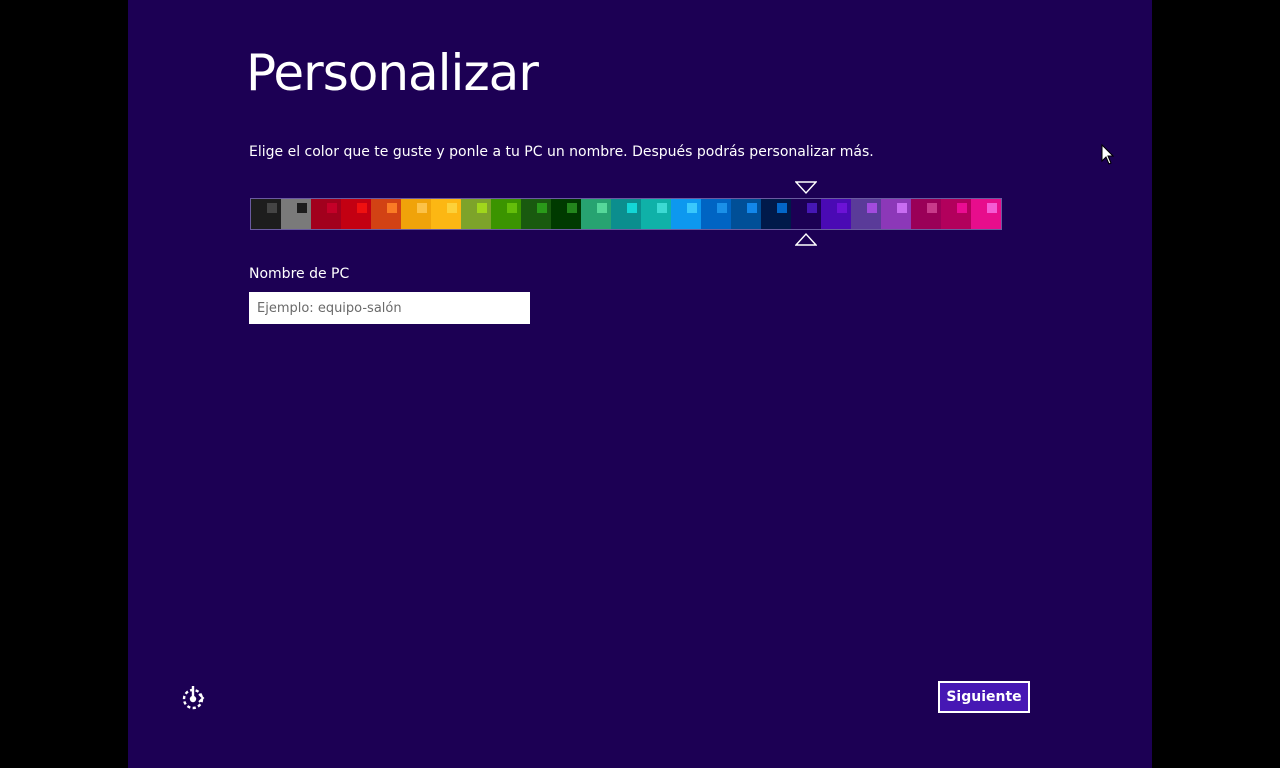 The image size is (1280, 768). What do you see at coordinates (389, 308) in the screenshot?
I see `pc-name-input` at bounding box center [389, 308].